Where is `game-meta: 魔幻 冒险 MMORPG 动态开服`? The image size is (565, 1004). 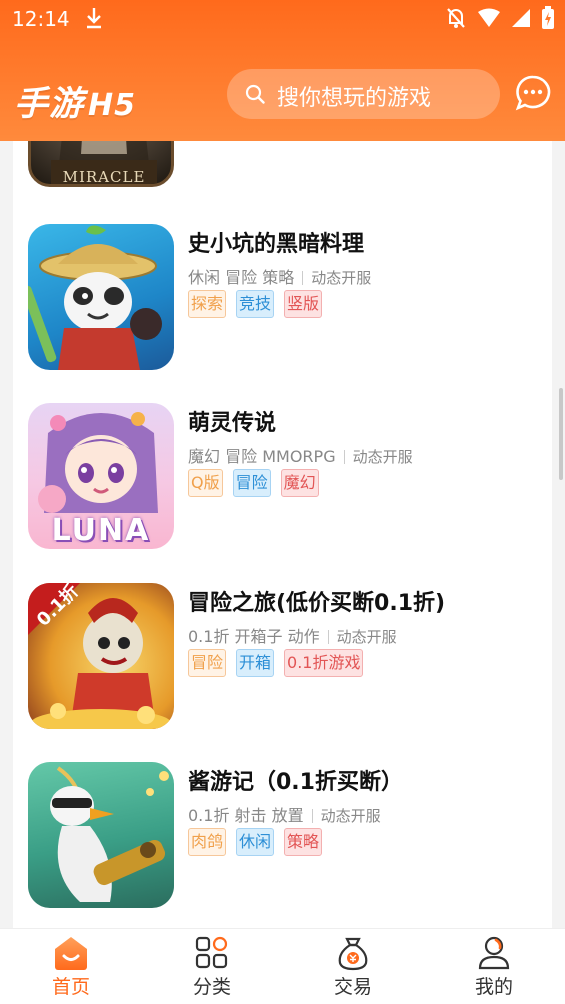
game-meta: 魔幻 冒险 MMORPG 动态开服 is located at coordinates (300, 456).